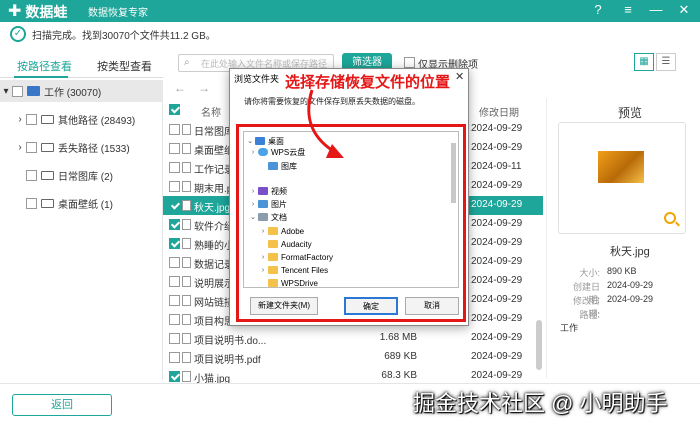 This screenshot has width=700, height=428. What do you see at coordinates (656, 10) in the screenshot?
I see `minimize-icon: —` at bounding box center [656, 10].